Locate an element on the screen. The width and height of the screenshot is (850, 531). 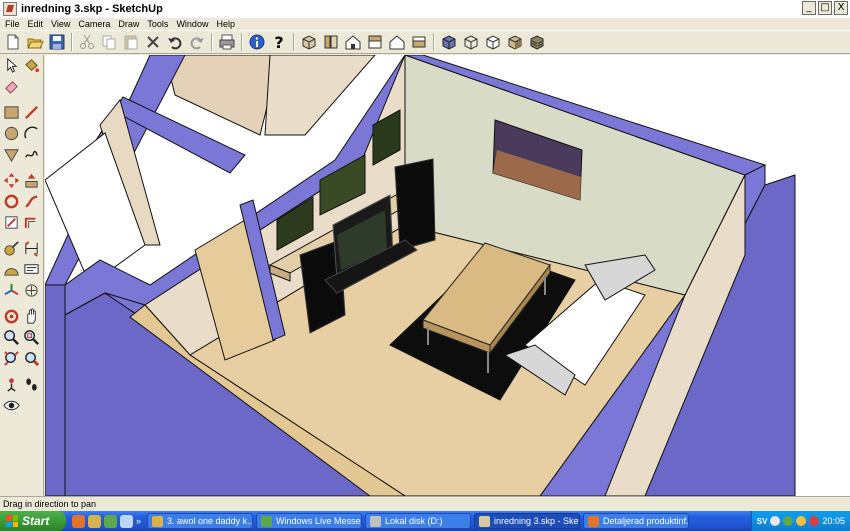
menu-window: Window is located at coordinates (193, 24).